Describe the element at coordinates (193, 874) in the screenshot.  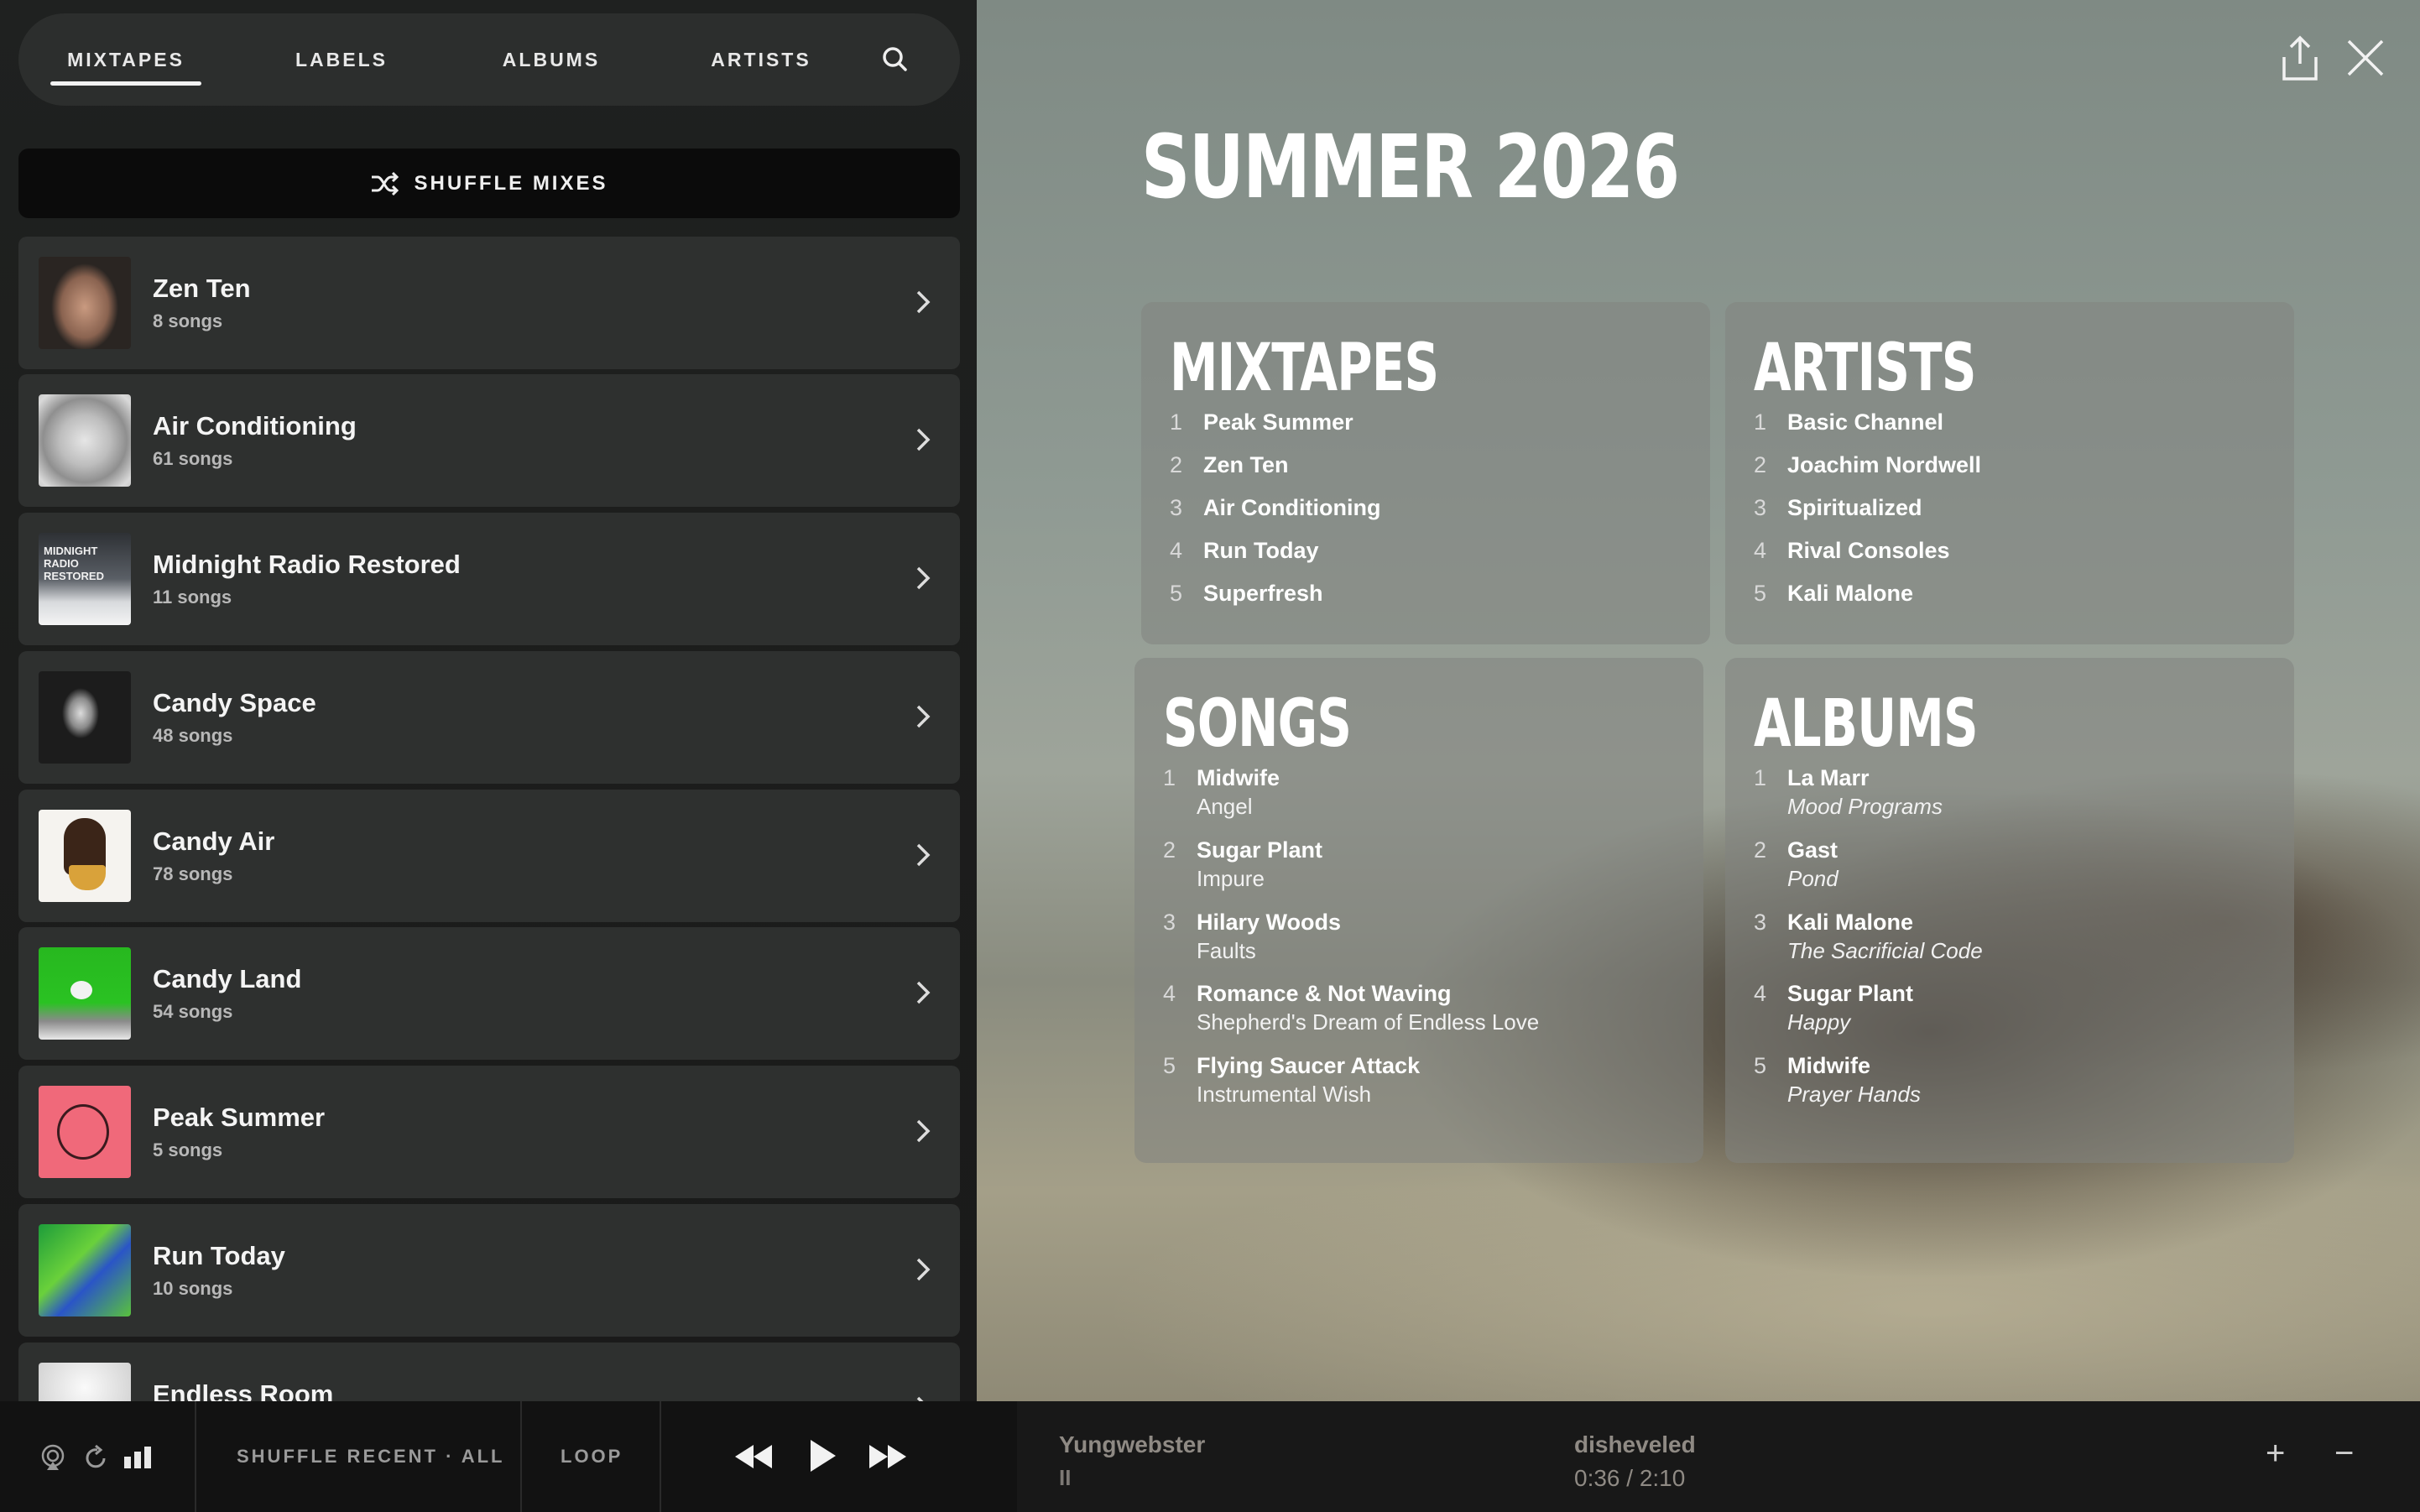
I see `mixtape-count: 78 songs` at that location.